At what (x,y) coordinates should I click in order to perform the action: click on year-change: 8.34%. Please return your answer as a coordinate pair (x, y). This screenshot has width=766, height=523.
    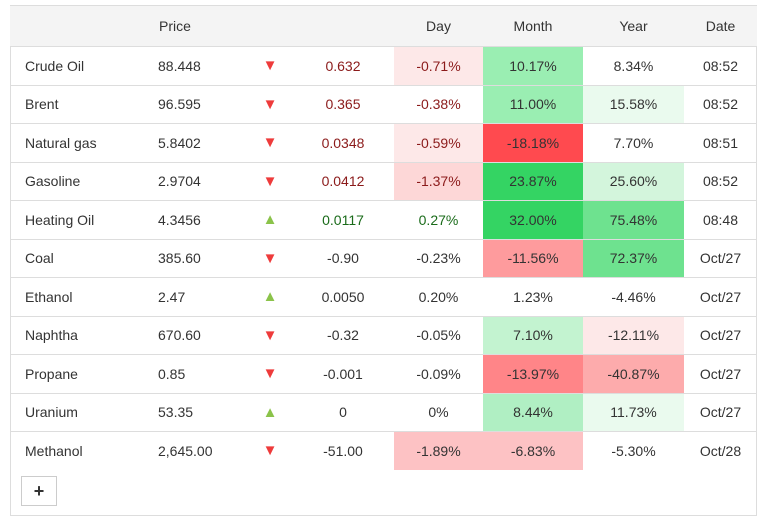
    Looking at the image, I should click on (633, 66).